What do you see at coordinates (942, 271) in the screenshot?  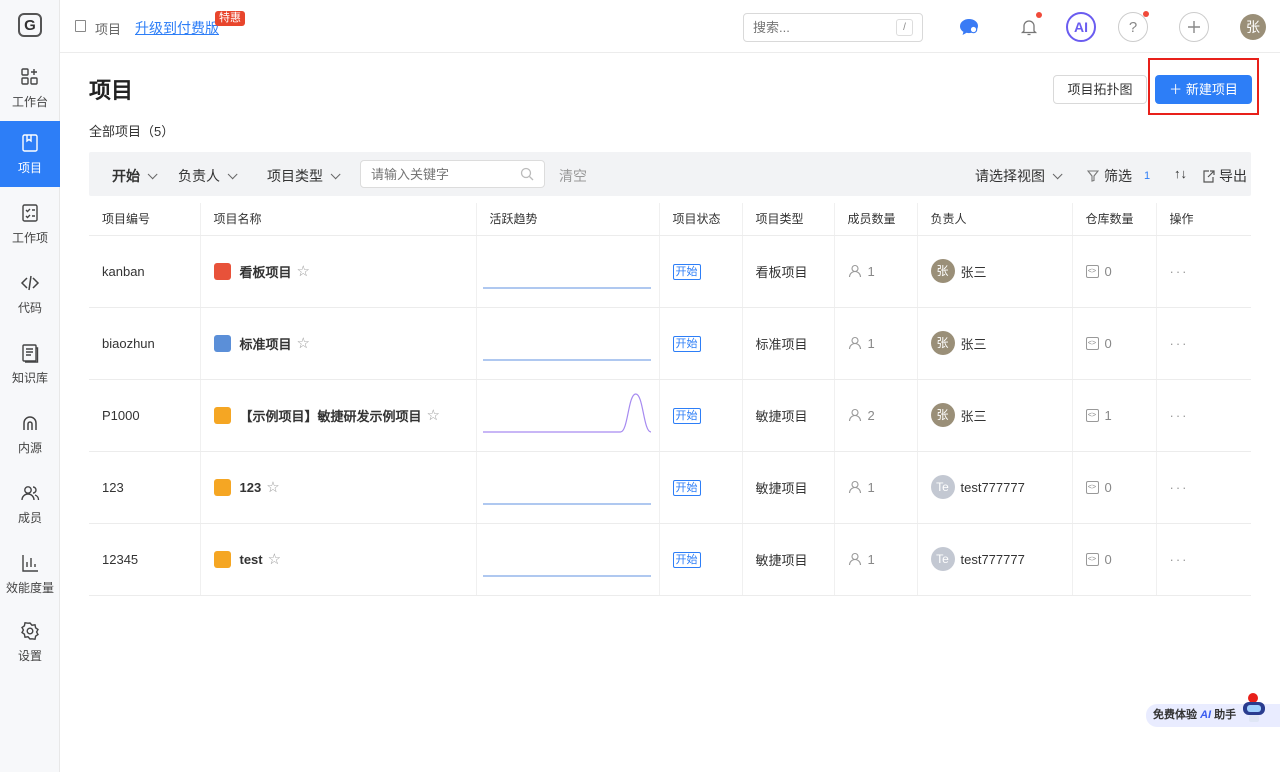 I see `avatar: 张` at bounding box center [942, 271].